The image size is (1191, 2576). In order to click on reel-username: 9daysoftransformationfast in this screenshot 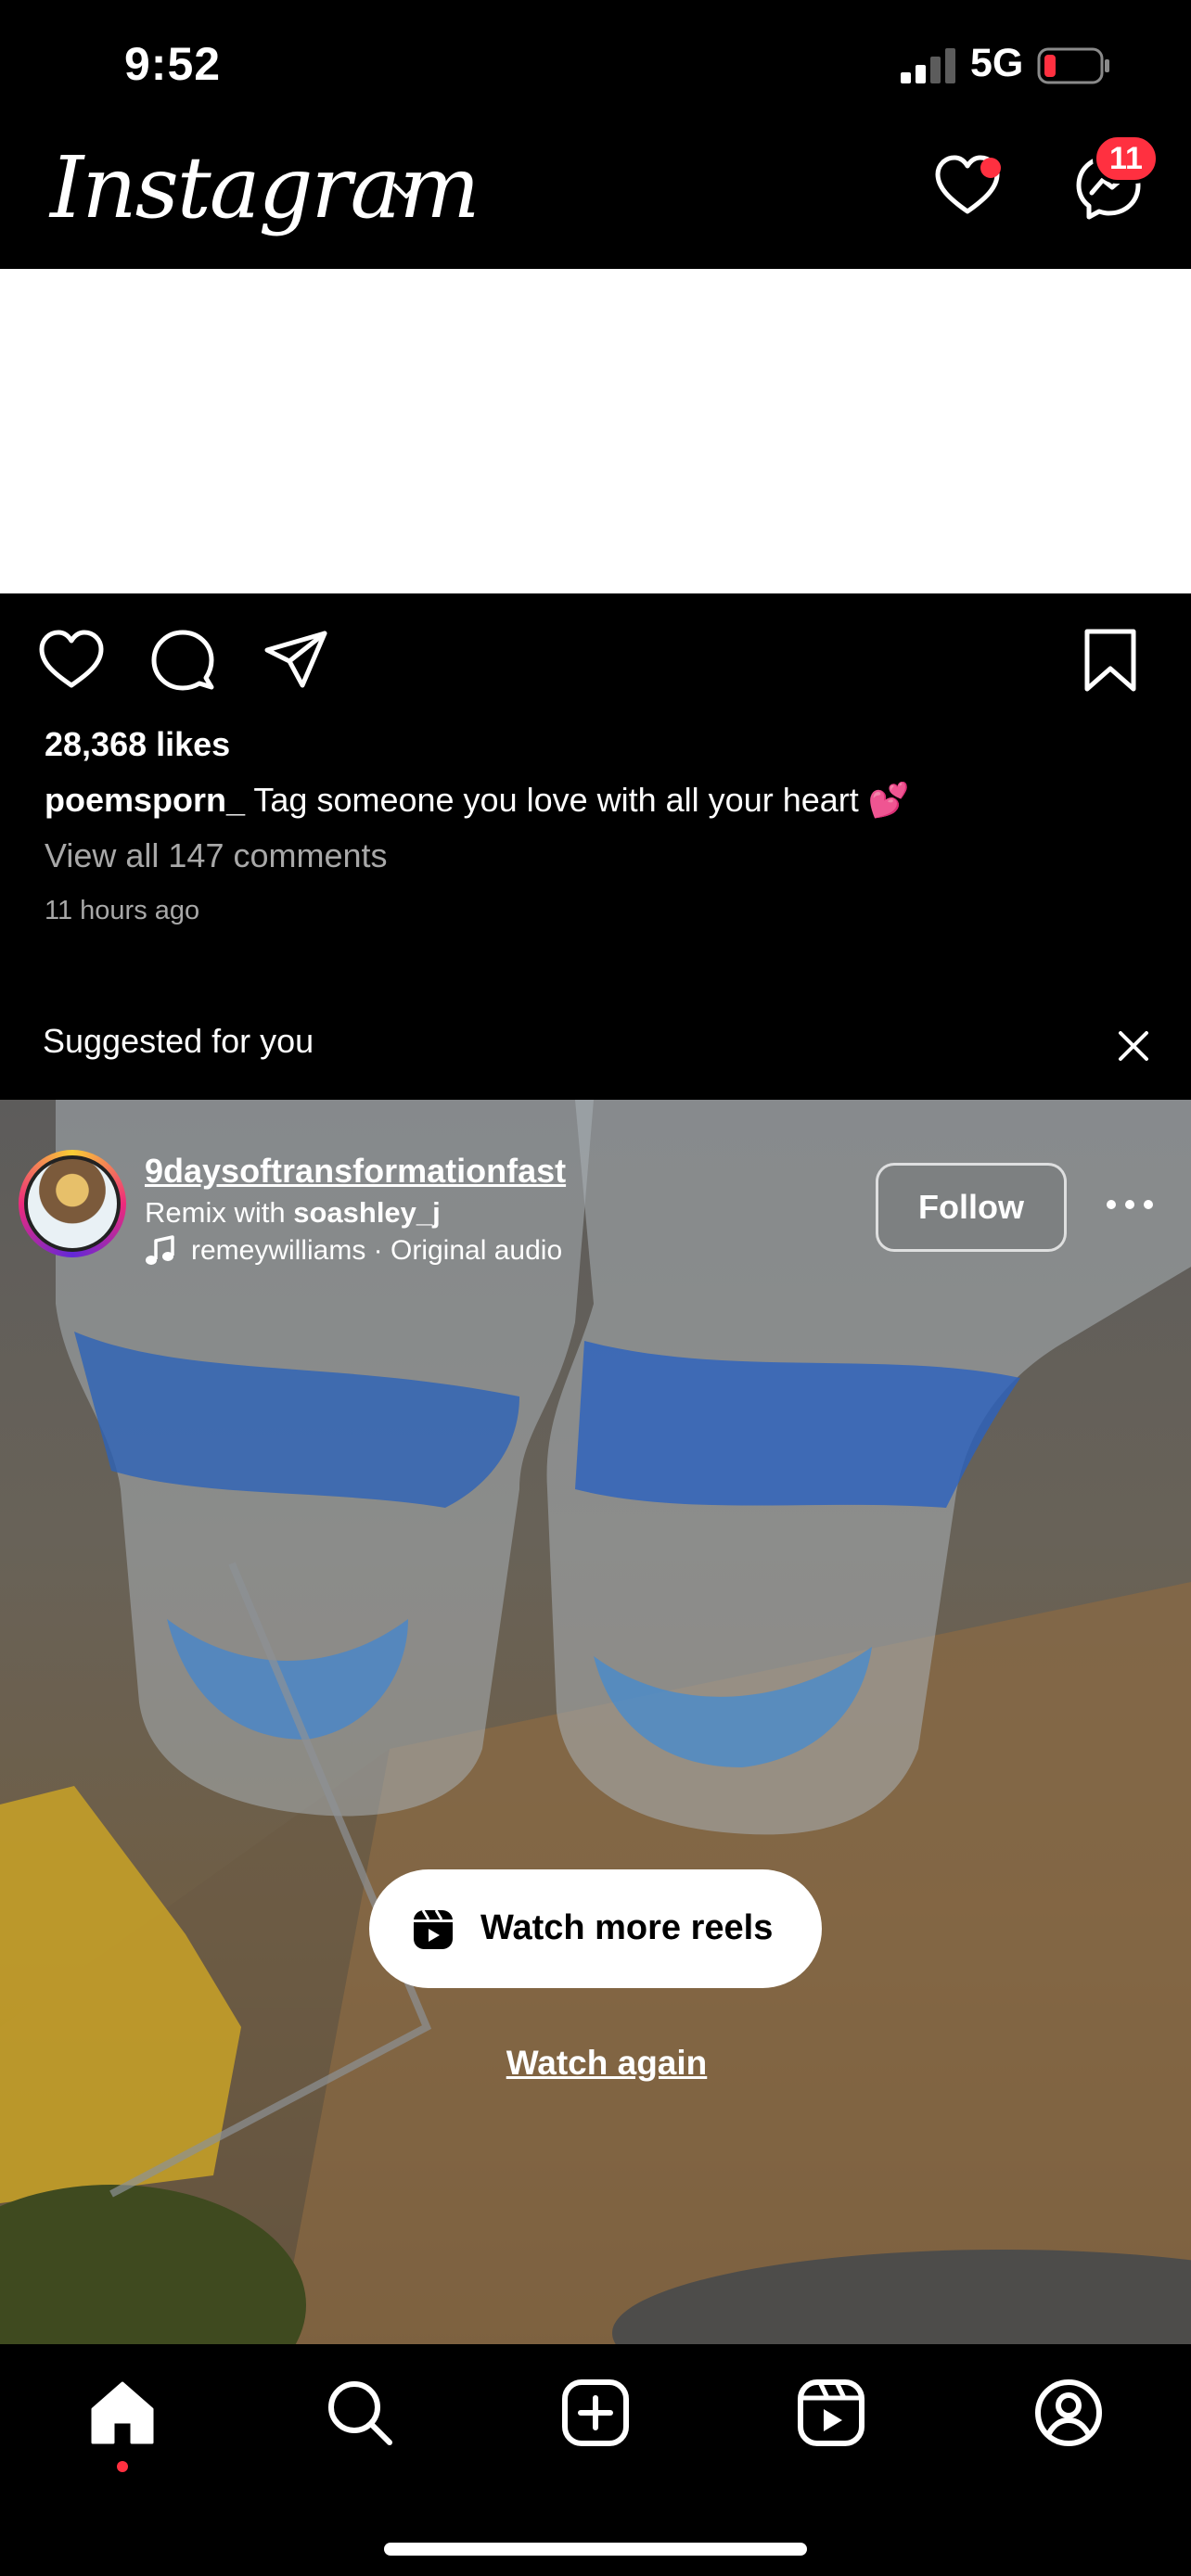, I will do `click(355, 1171)`.